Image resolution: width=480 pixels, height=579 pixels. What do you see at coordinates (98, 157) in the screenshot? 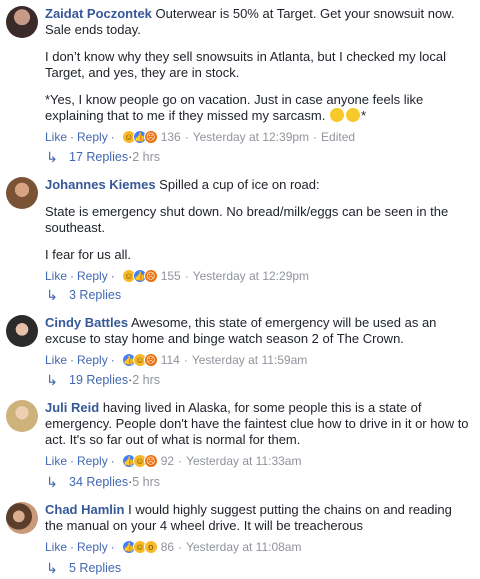
I see `view-replies-link: 17 Replies` at bounding box center [98, 157].